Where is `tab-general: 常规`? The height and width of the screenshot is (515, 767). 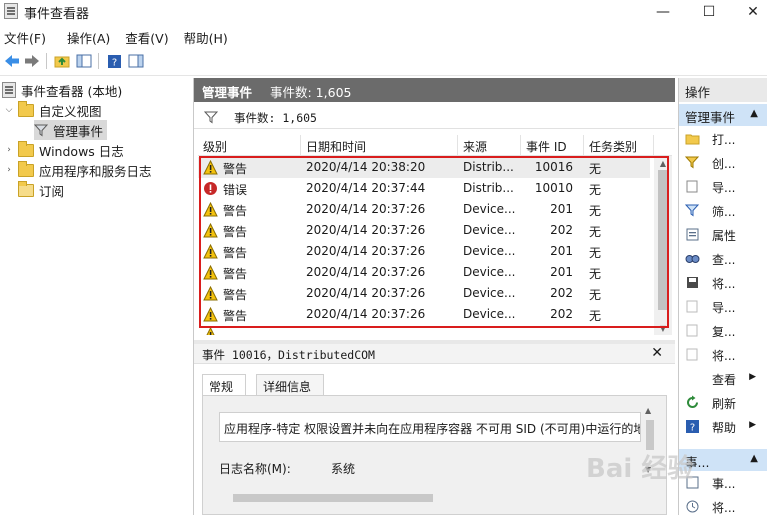 tab-general: 常规 is located at coordinates (224, 385).